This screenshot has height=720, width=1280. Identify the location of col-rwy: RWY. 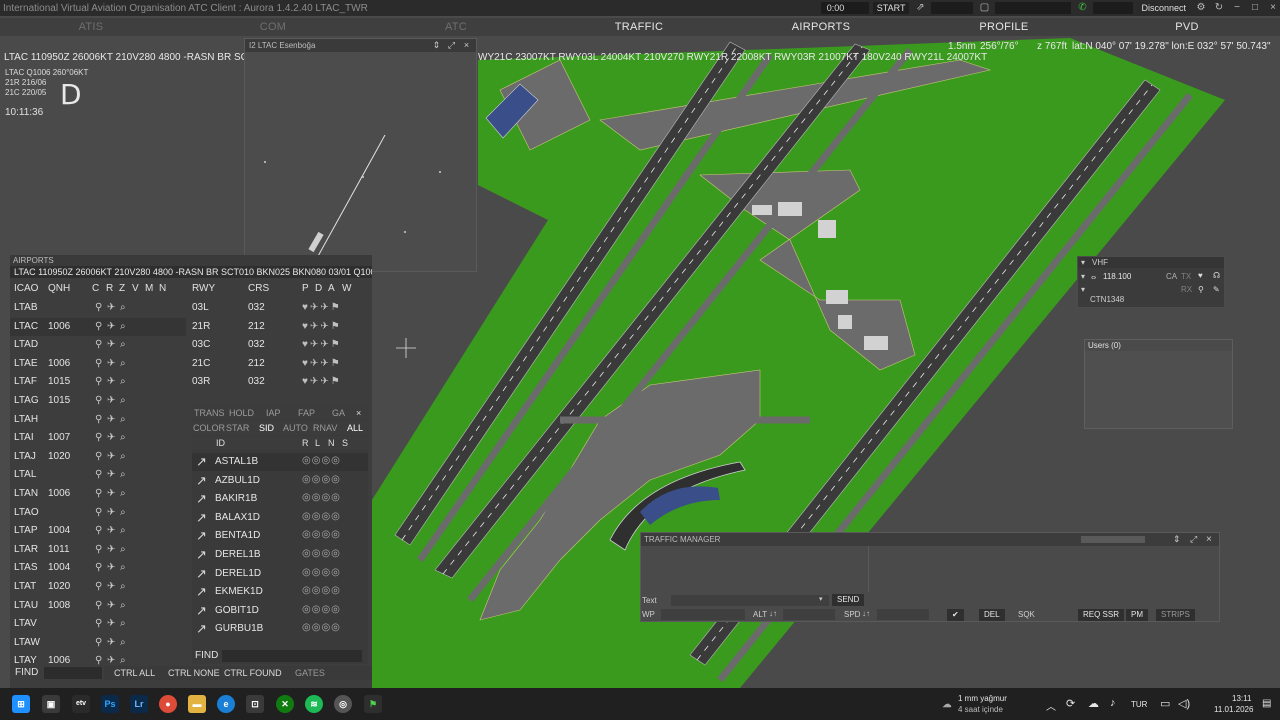
(203, 290).